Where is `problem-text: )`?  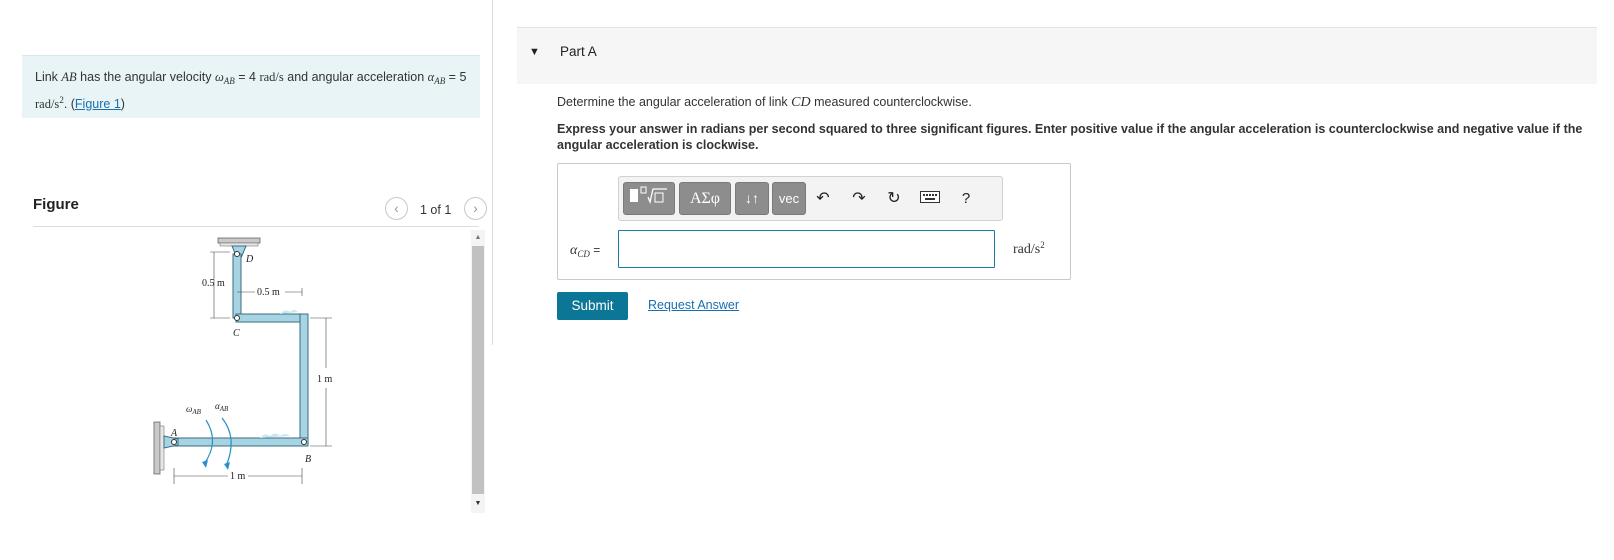
problem-text: ) is located at coordinates (122, 104).